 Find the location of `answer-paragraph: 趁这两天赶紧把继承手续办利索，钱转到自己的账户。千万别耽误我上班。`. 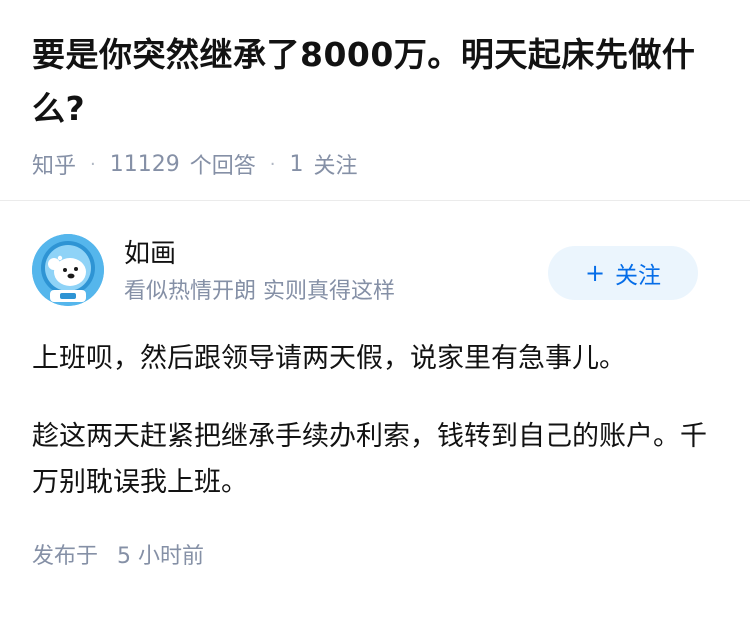

answer-paragraph: 趁这两天赶紧把继承手续办利索，钱转到自己的账户。千万别耽误我上班。 is located at coordinates (369, 459).